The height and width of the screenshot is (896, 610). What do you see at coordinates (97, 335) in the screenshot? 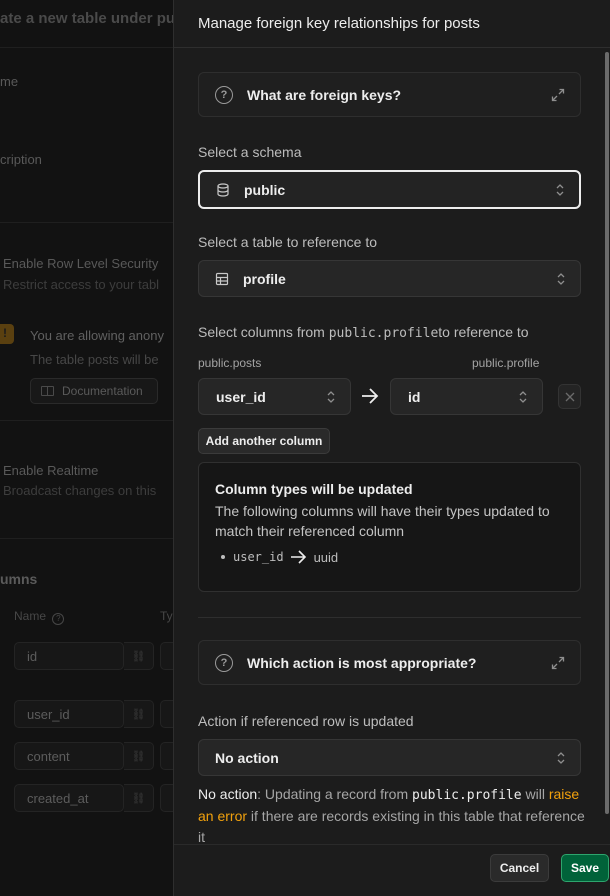
I see `warning-title: You are allowing anony` at bounding box center [97, 335].